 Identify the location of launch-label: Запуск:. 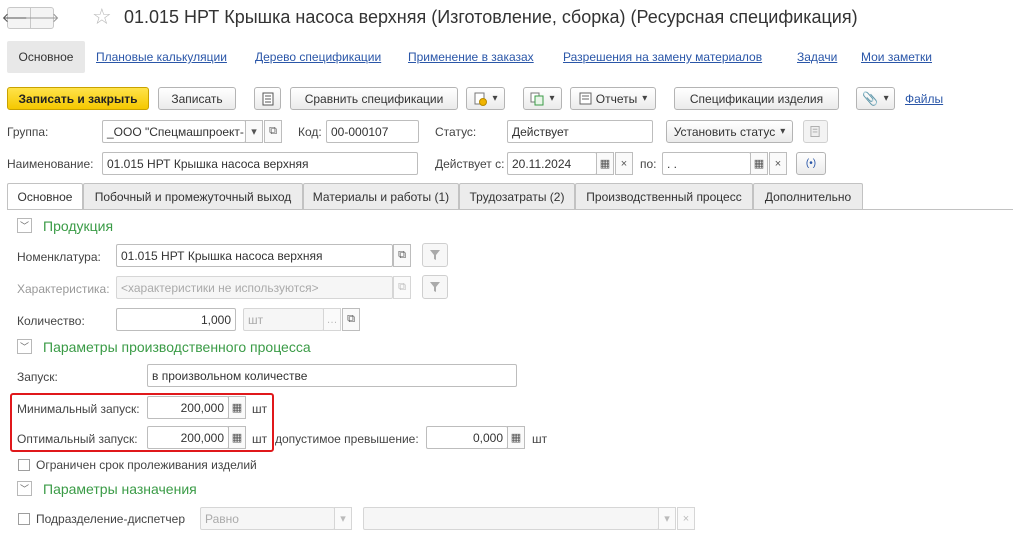
(37, 377).